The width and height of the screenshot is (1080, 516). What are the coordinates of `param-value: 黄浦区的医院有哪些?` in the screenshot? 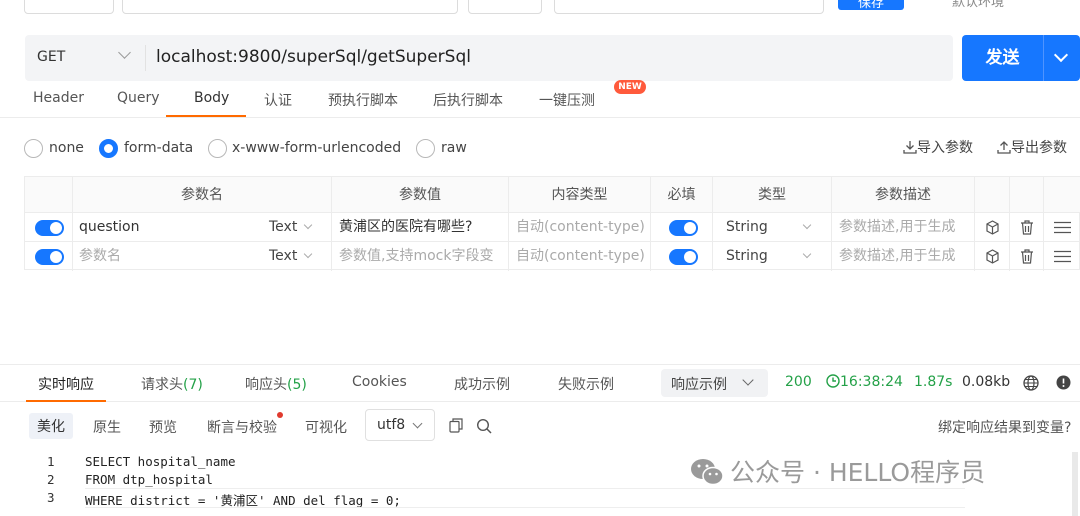 It's located at (420, 227).